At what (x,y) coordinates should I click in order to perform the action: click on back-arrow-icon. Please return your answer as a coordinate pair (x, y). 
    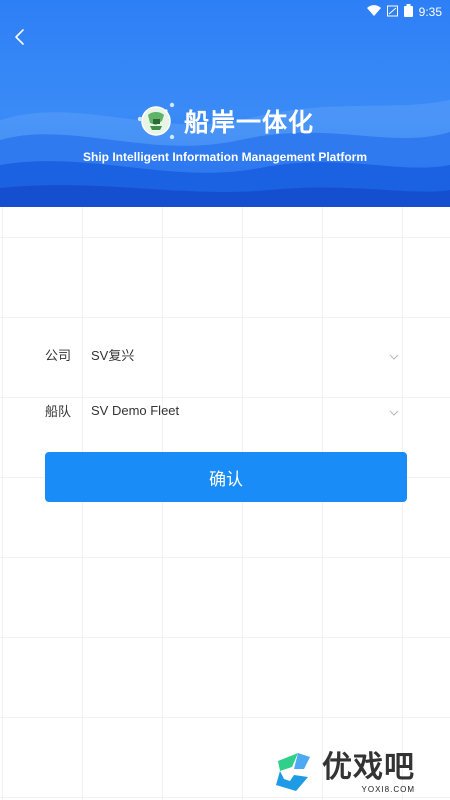
    Looking at the image, I should click on (20, 39).